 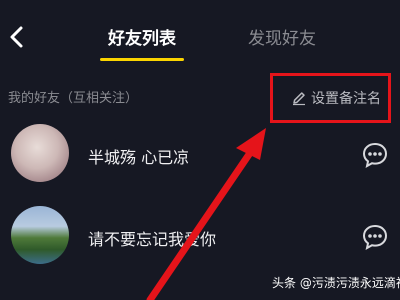 What do you see at coordinates (152, 239) in the screenshot?
I see `friend-name: 请不要忘记我爱你` at bounding box center [152, 239].